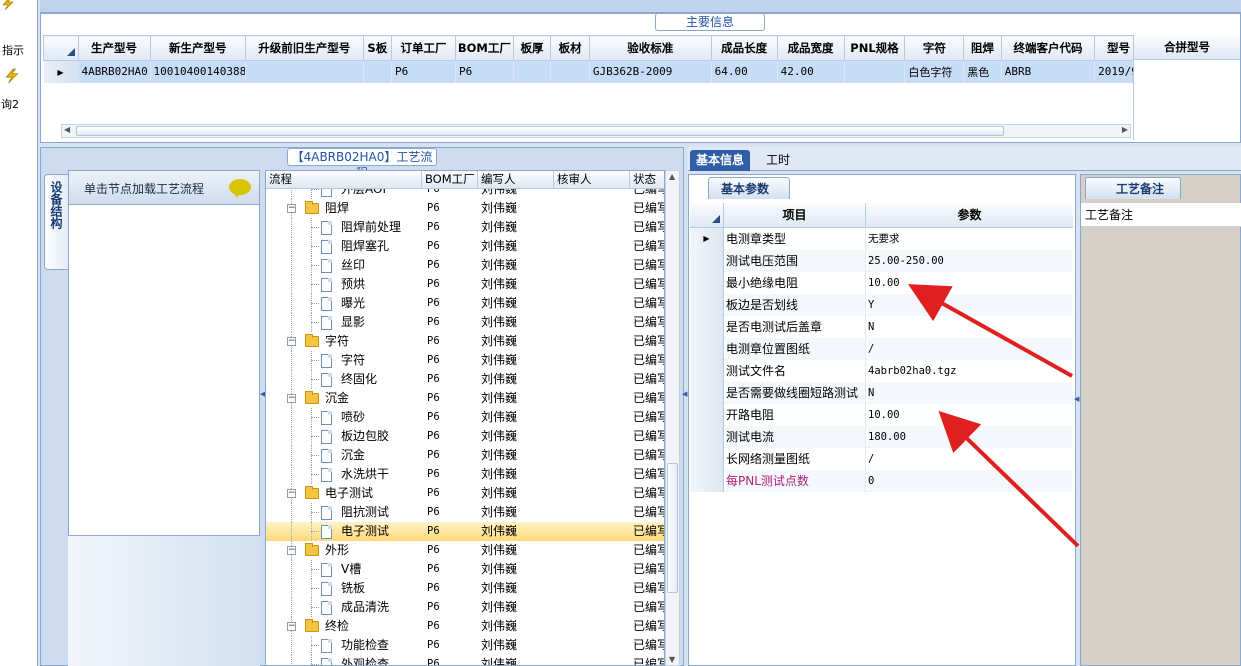 The width and height of the screenshot is (1241, 666). Describe the element at coordinates (465, 194) in the screenshot. I see `tree-row: 外层AOI P6 刘伟巍 已编写` at that location.